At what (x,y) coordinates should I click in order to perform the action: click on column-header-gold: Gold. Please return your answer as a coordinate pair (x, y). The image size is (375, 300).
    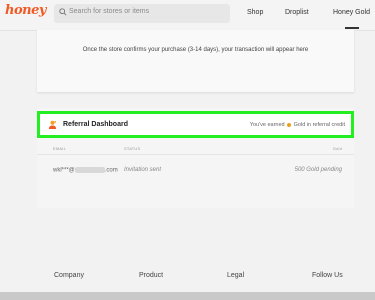
    Looking at the image, I should click on (337, 148).